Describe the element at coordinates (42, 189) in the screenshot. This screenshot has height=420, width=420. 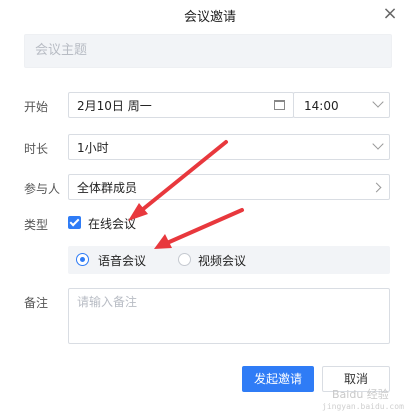
I see `participants-label: 参与人` at that location.